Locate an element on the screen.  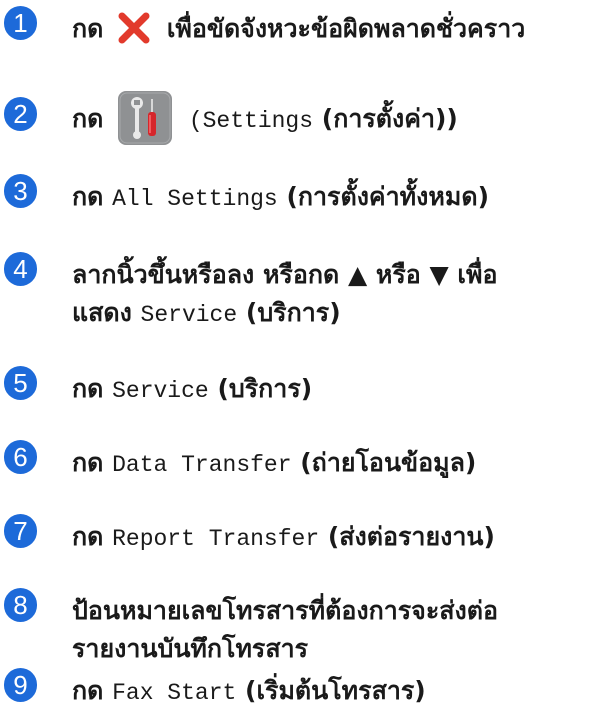
step-number: 6 is located at coordinates (20, 457).